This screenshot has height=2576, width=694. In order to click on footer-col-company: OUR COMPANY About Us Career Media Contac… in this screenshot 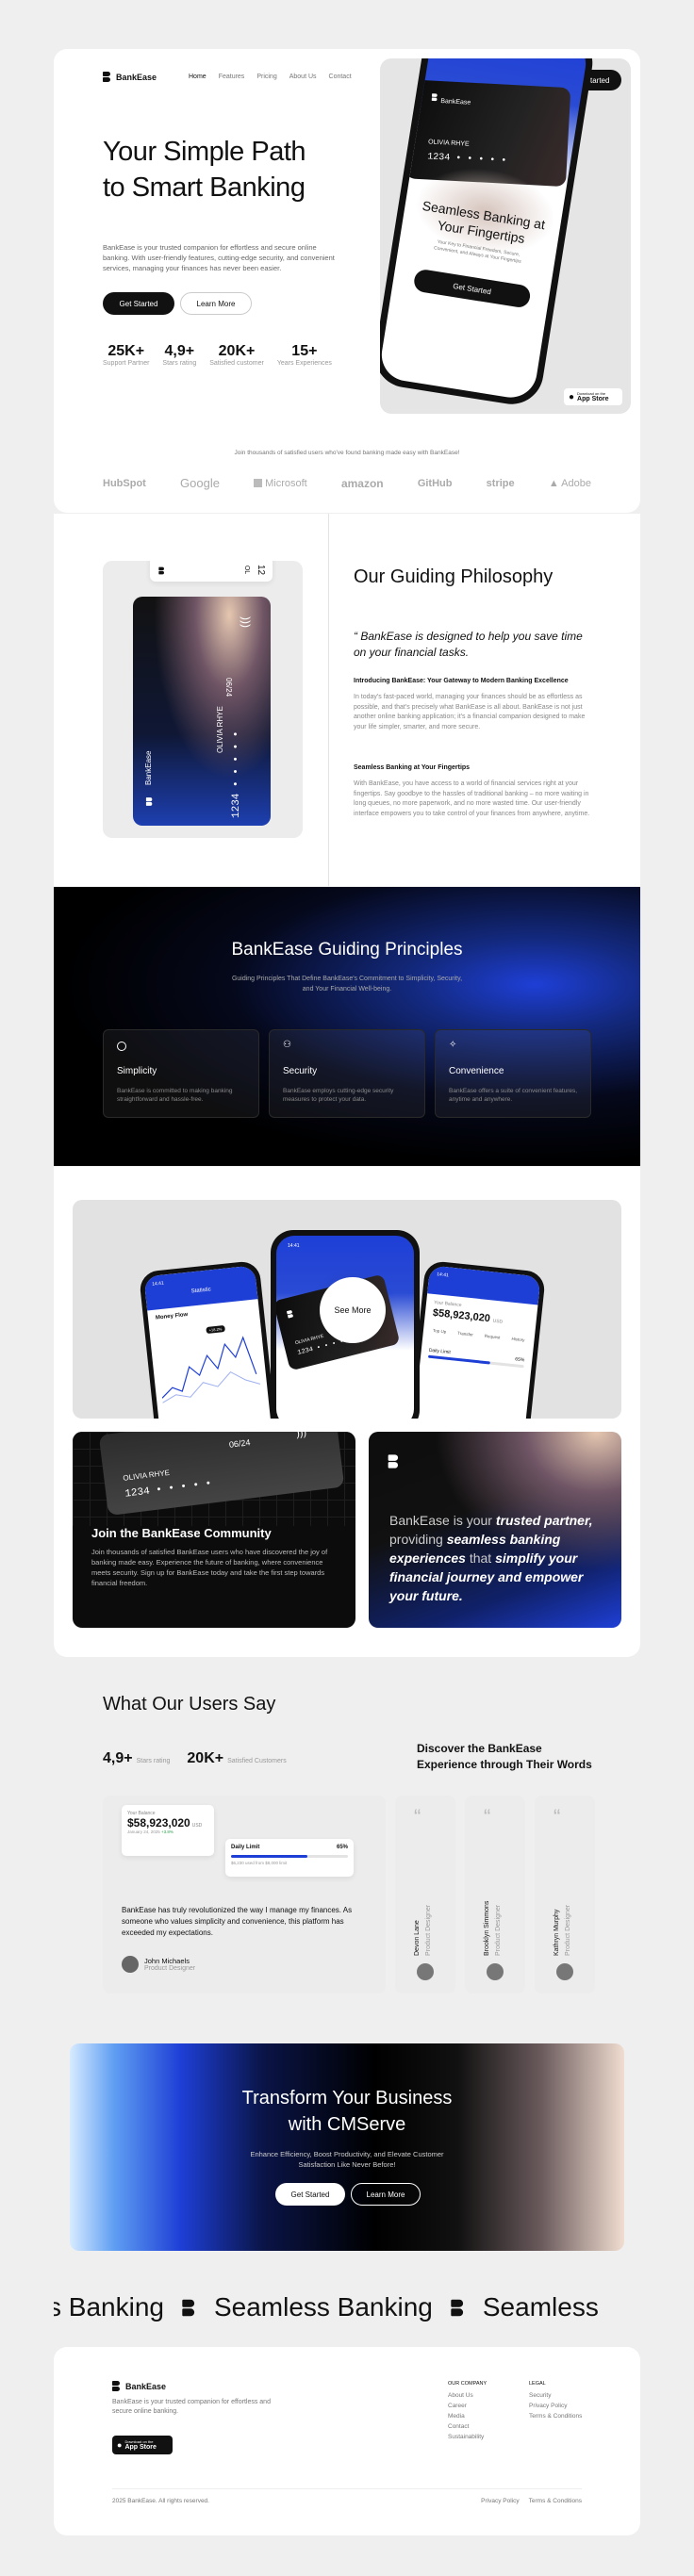, I will do `click(467, 2410)`.